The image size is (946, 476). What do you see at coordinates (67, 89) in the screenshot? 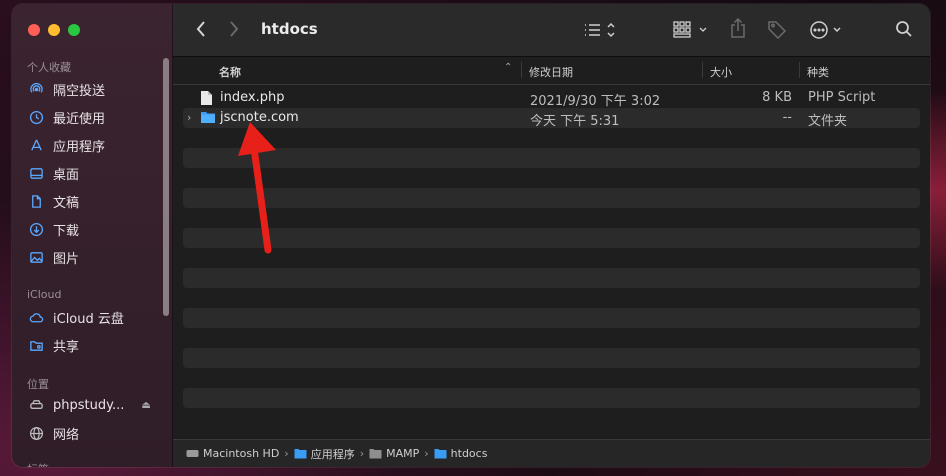
I see `sidebar-item-airdrop: 隔空投送` at bounding box center [67, 89].